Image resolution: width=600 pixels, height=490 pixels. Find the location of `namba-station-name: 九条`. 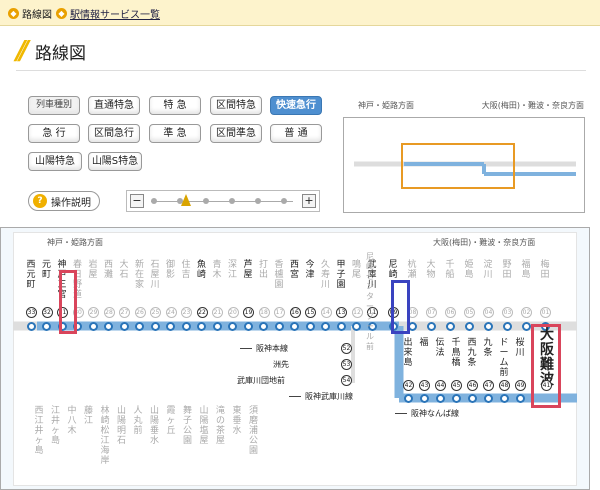

namba-station-name: 九条 is located at coordinates (488, 348).